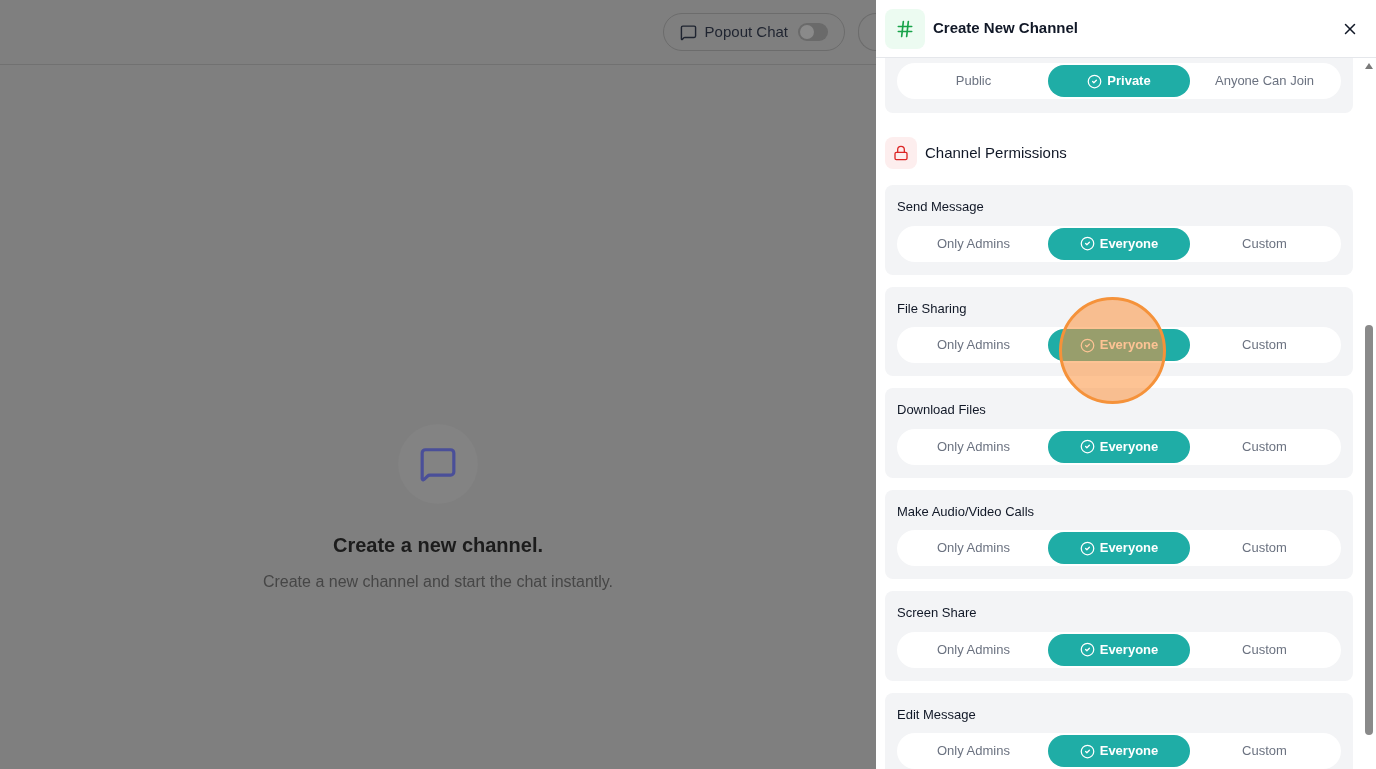 The height and width of the screenshot is (769, 1376). Describe the element at coordinates (937, 714) in the screenshot. I see `permission-label: Edit Message` at that location.